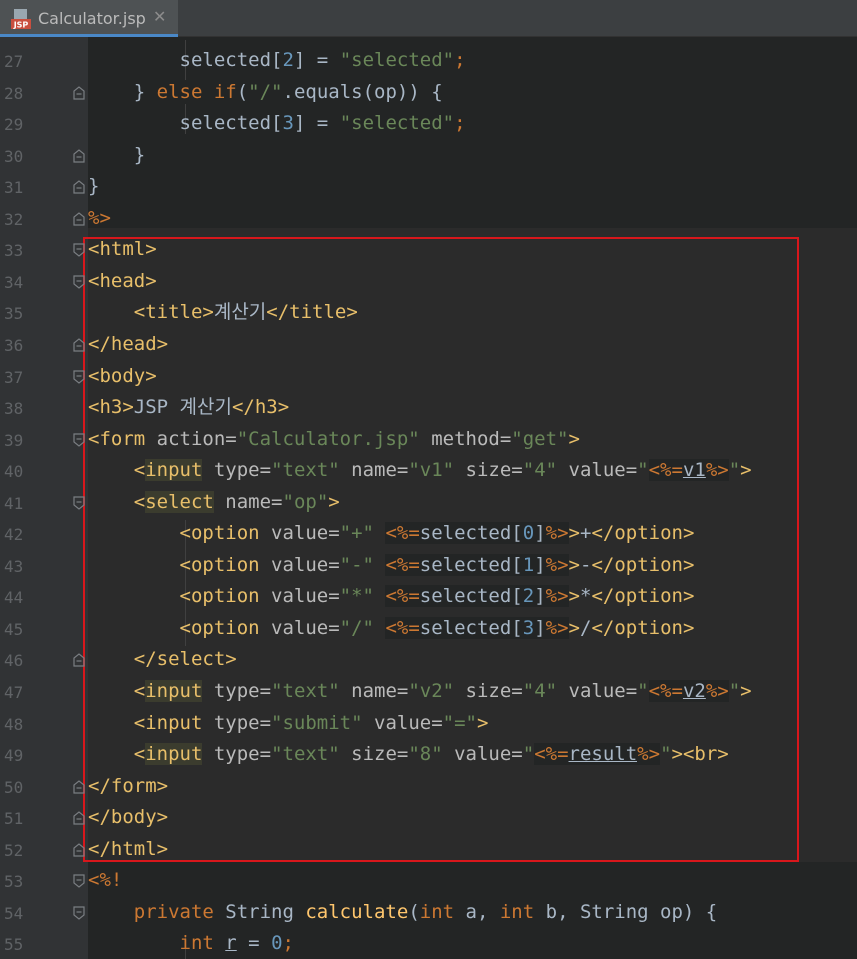 This screenshot has height=959, width=857. What do you see at coordinates (14, 251) in the screenshot?
I see `line-number: 33` at bounding box center [14, 251].